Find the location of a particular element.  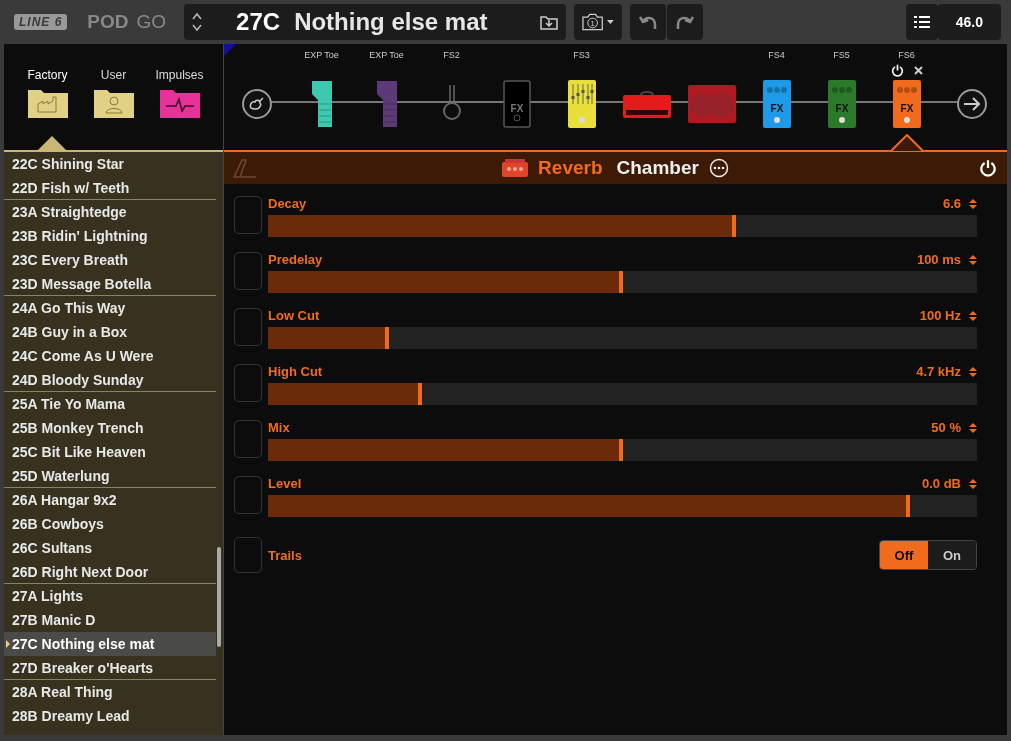

preset-row: 24D Bloody Sunday is located at coordinates (110, 380).